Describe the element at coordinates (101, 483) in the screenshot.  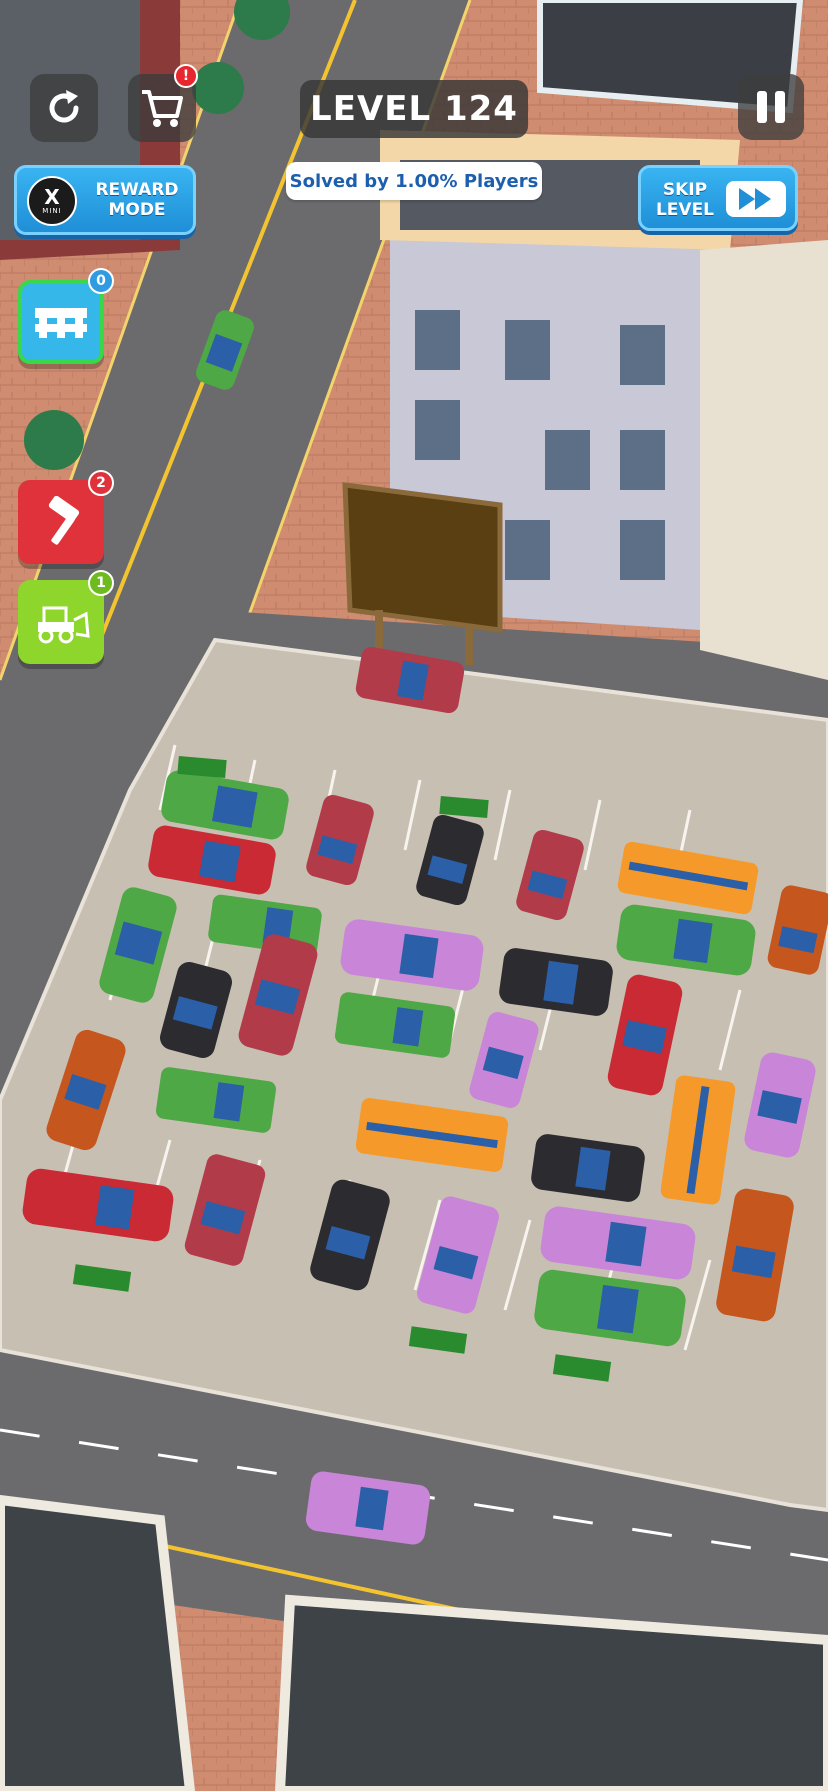
I see `hammer-count-badge: 2` at that location.